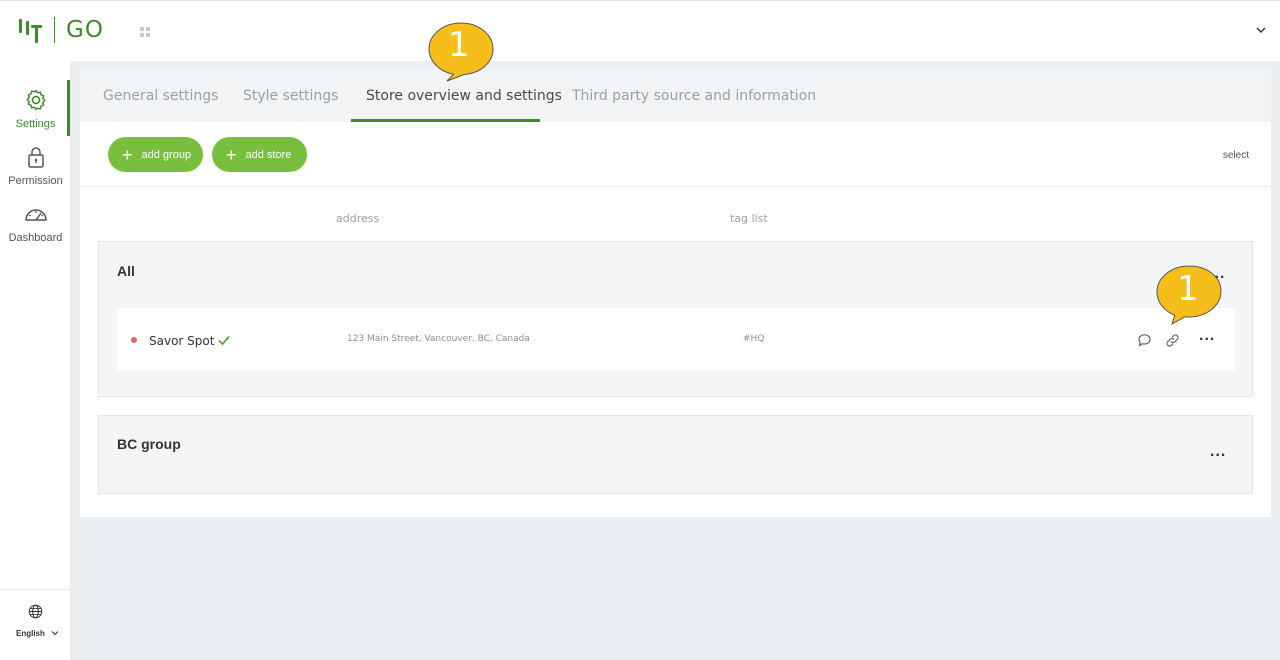 This screenshot has height=660, width=1280. Describe the element at coordinates (35, 238) in the screenshot. I see `sidebar-item-label: Dashboard` at that location.